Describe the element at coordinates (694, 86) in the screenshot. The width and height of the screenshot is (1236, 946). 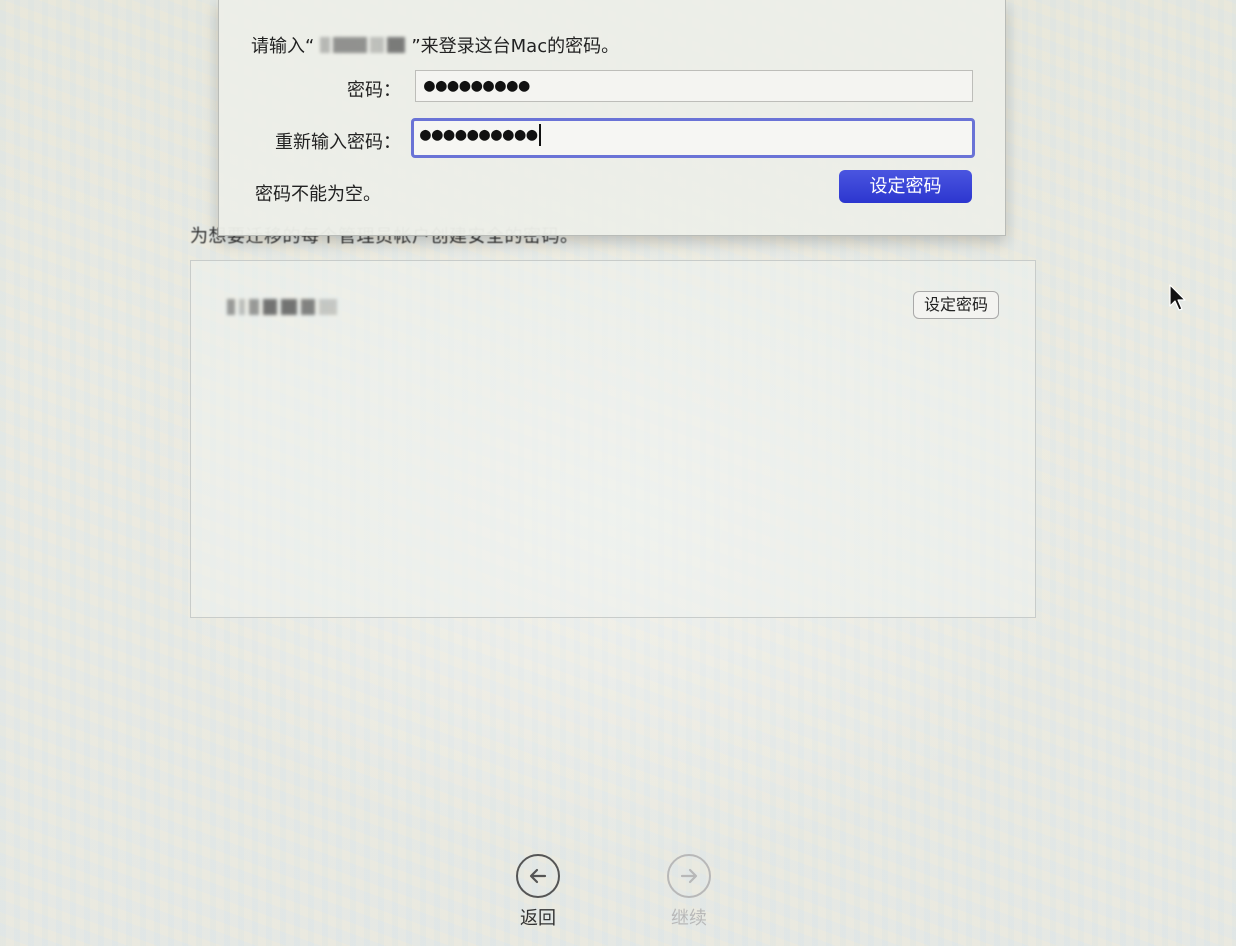
I see `password-field: ●●●●●●●●●` at that location.